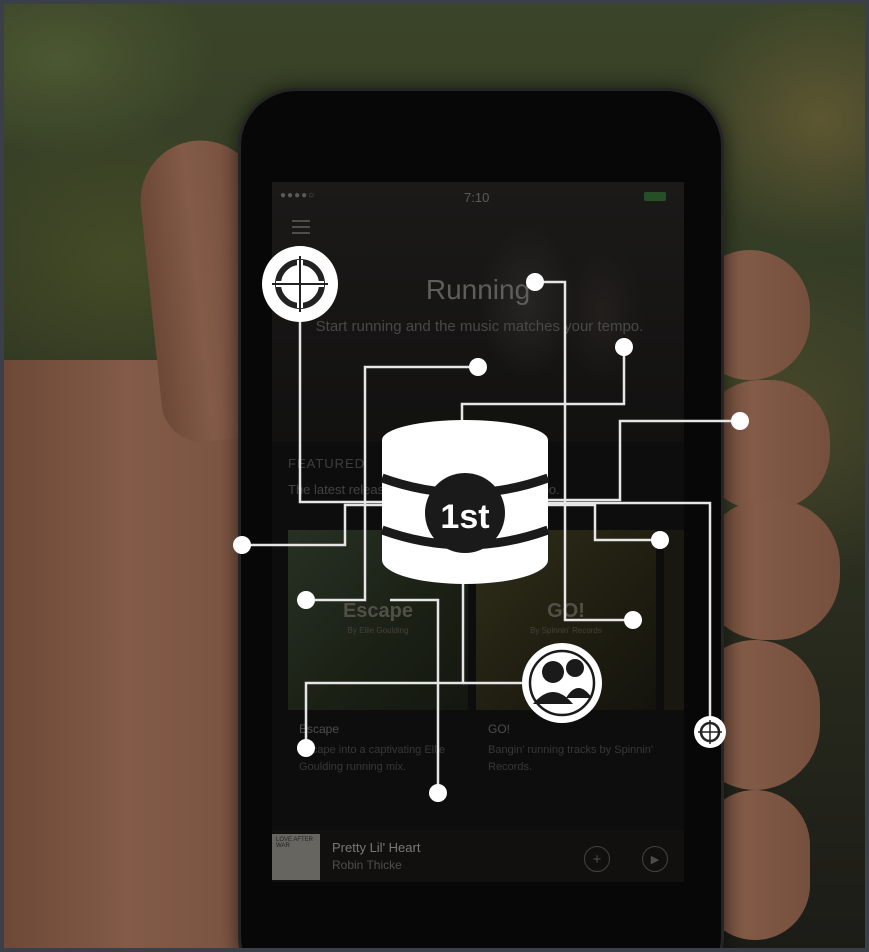 This screenshot has height=952, width=869. What do you see at coordinates (464, 517) in the screenshot?
I see `rank-badge: 1st` at bounding box center [464, 517].